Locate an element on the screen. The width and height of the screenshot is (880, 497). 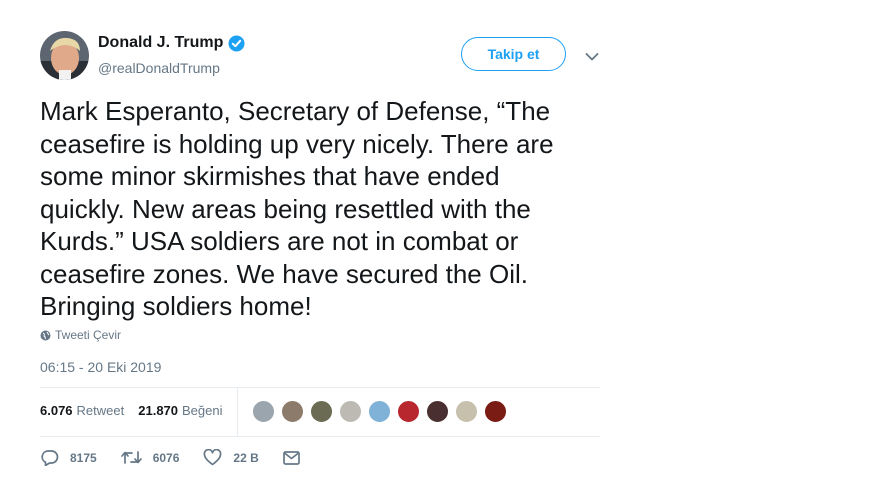
retweet-label: Retweet is located at coordinates (100, 410).